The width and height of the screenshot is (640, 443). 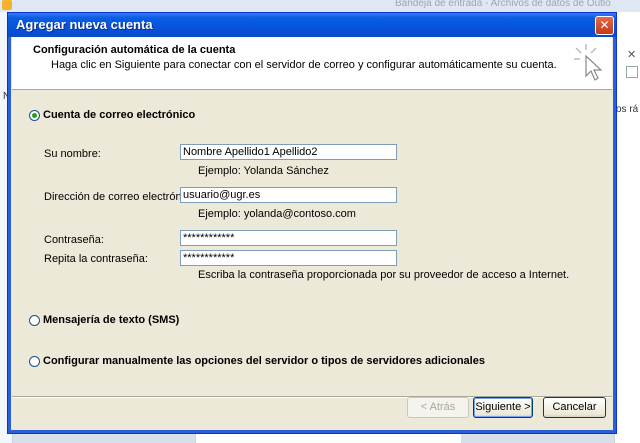 What do you see at coordinates (263, 171) in the screenshot?
I see `name-hint: Ejemplo: Yolanda Sánchez` at bounding box center [263, 171].